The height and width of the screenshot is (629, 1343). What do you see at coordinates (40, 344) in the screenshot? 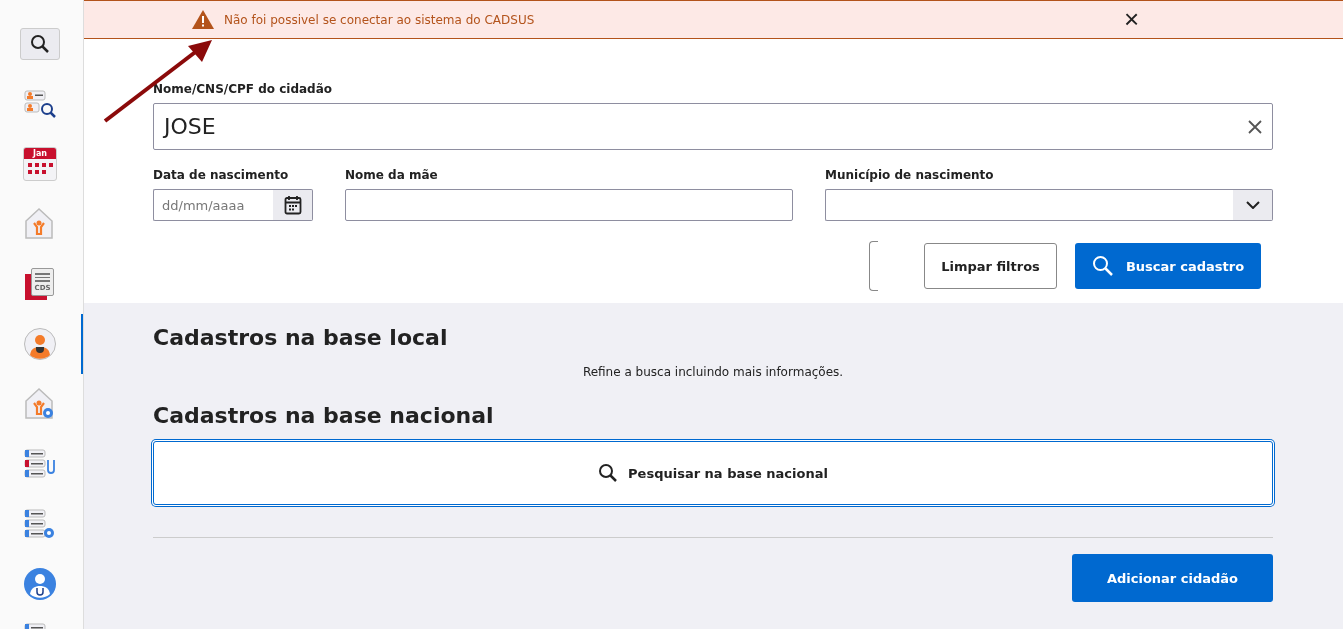
I see `person-icon` at bounding box center [40, 344].